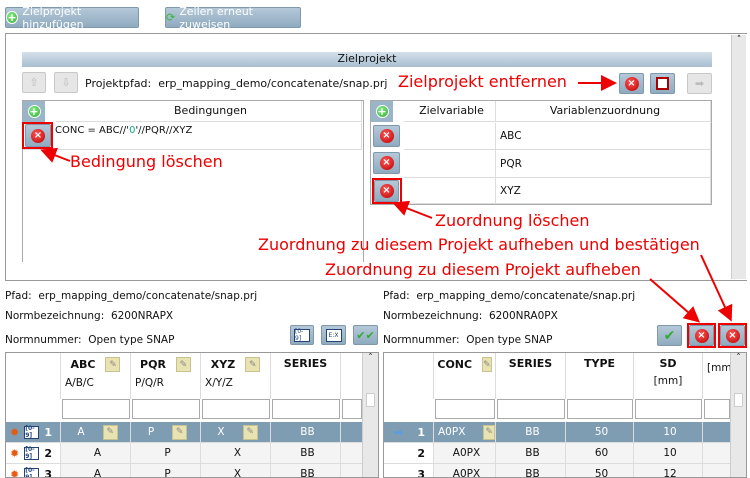 The image size is (750, 478). Describe the element at coordinates (631, 83) in the screenshot. I see `remove-target-button: ×` at that location.